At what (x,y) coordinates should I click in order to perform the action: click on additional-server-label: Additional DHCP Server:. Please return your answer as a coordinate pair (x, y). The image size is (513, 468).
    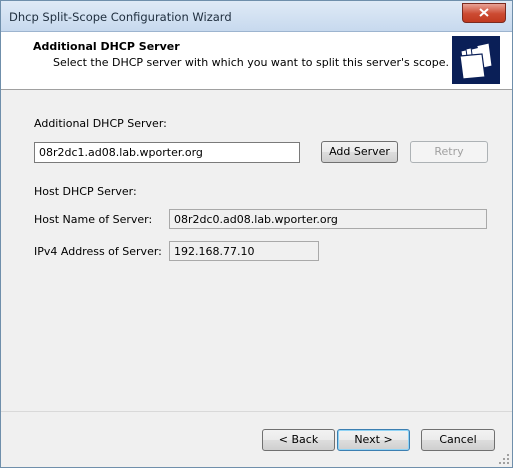
    Looking at the image, I should click on (100, 123).